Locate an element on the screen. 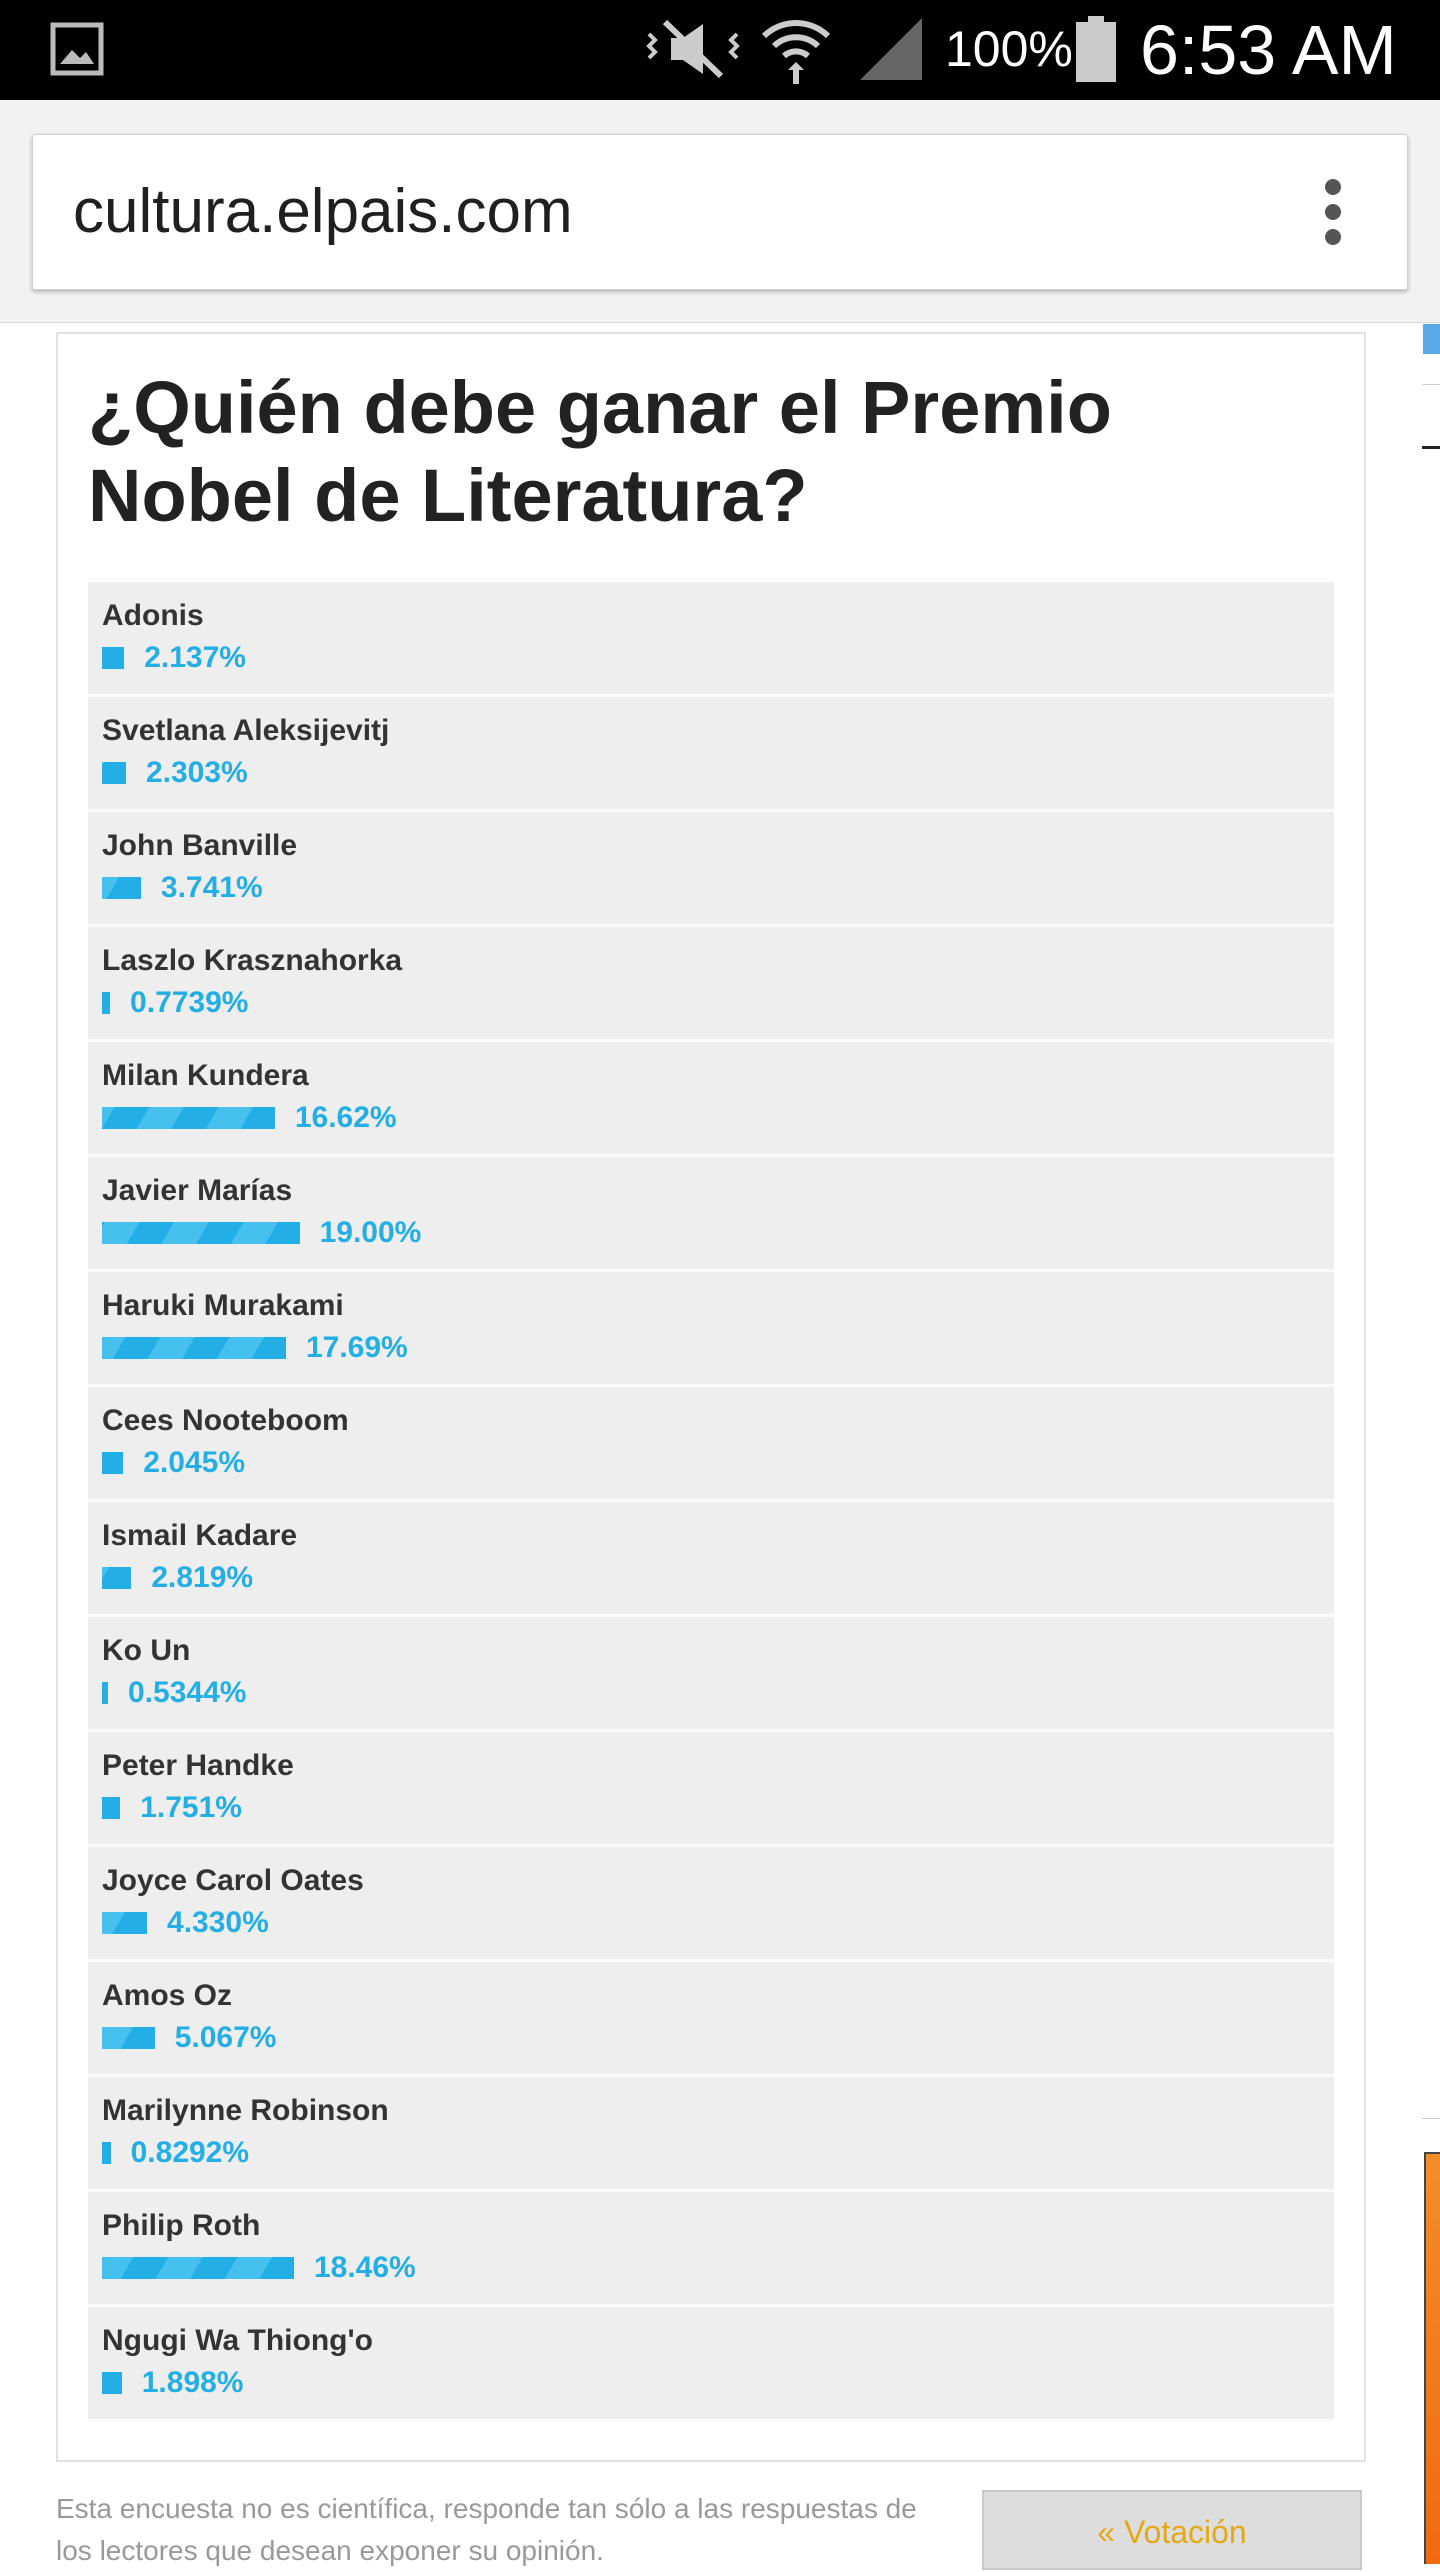  result-line: 2.819% is located at coordinates (177, 1578).